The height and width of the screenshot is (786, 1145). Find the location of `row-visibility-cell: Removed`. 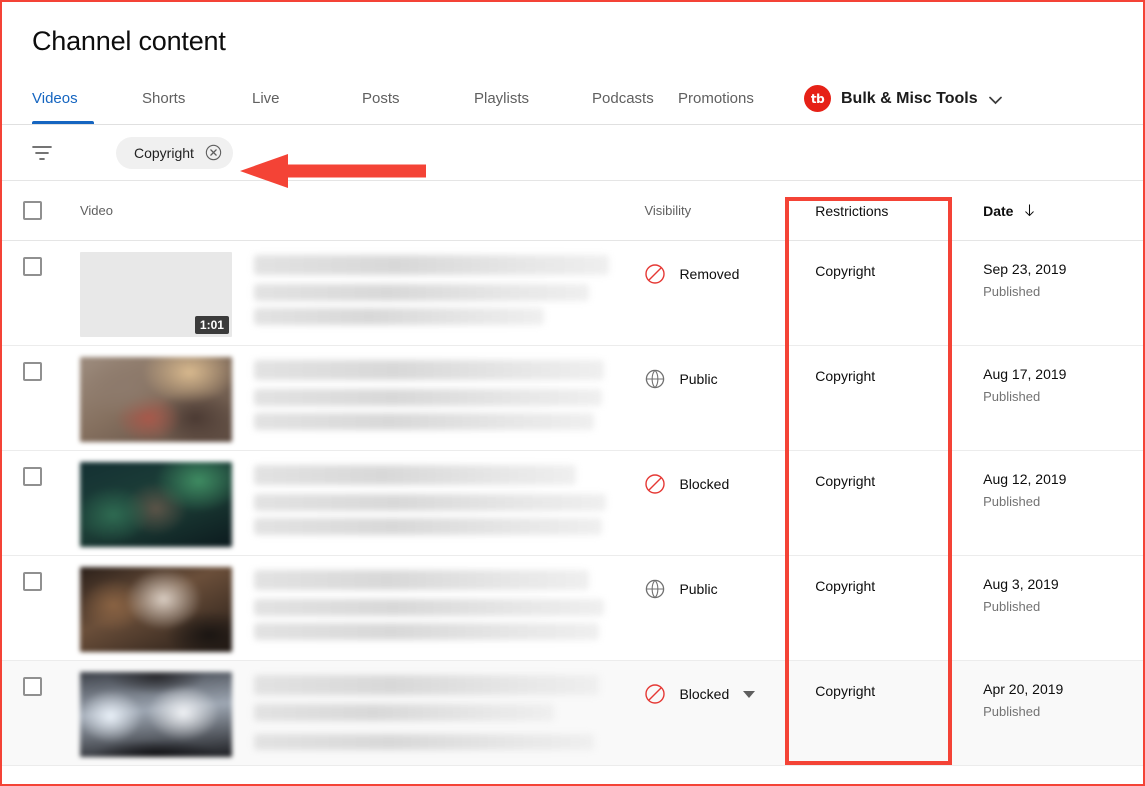

row-visibility-cell: Removed is located at coordinates (729, 293).